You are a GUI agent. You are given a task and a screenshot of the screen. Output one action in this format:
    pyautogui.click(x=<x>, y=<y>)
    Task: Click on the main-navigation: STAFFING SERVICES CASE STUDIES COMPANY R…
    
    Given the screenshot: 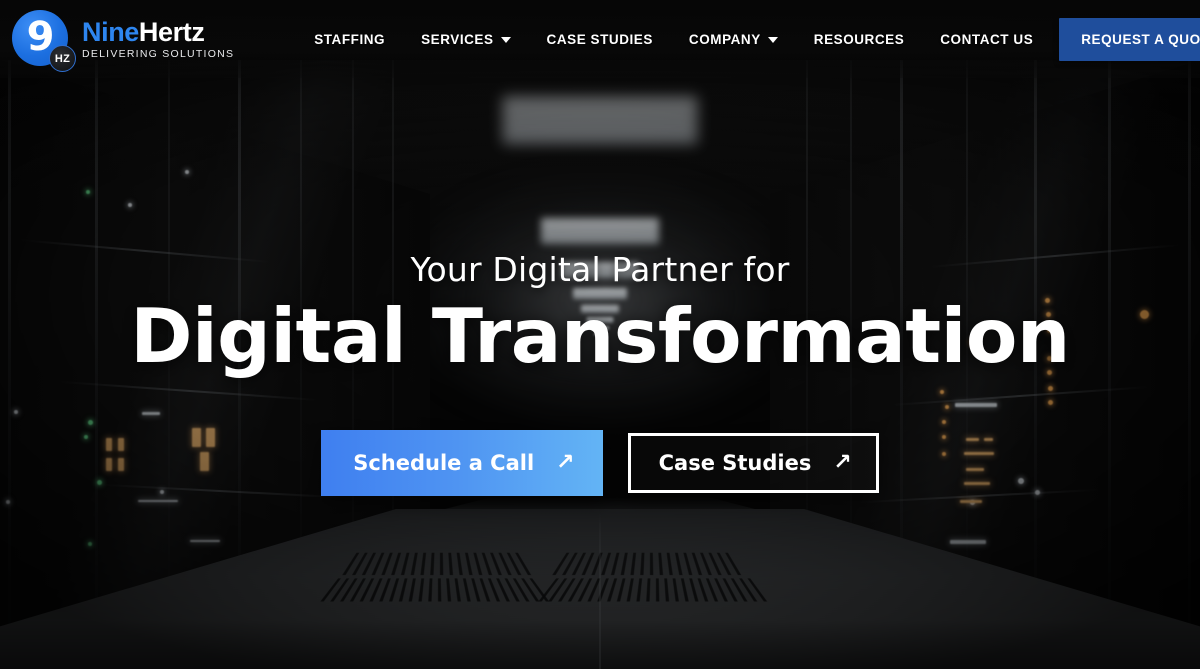 What is the action you would take?
    pyautogui.click(x=673, y=39)
    